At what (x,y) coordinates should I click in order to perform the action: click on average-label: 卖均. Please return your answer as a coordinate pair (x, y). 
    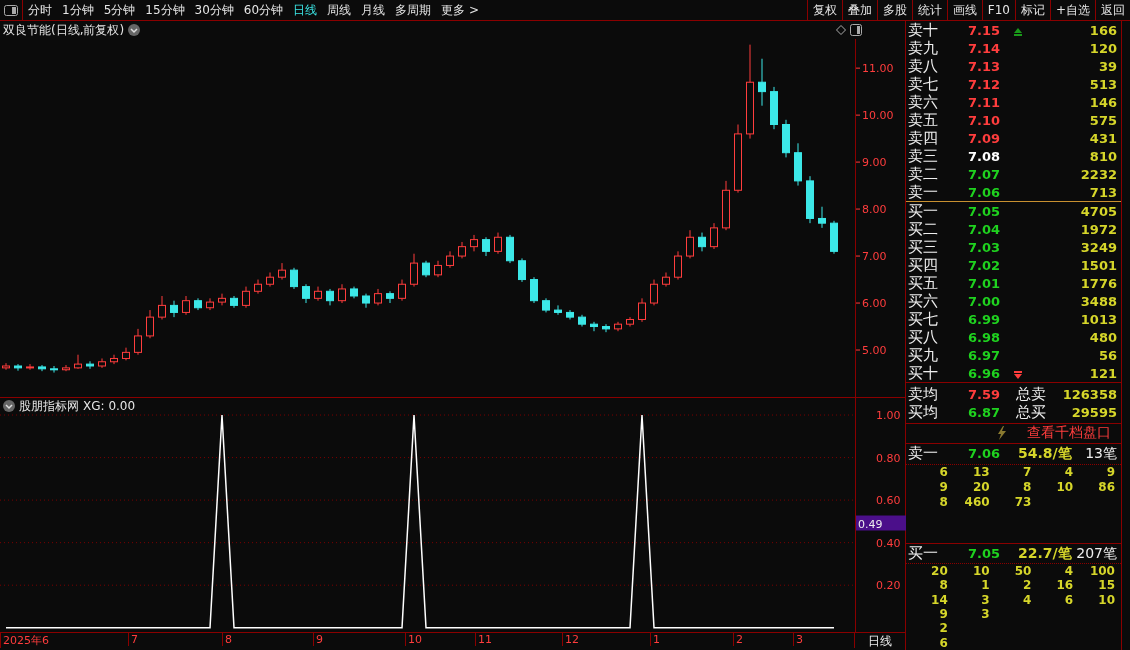
    Looking at the image, I should click on (923, 394).